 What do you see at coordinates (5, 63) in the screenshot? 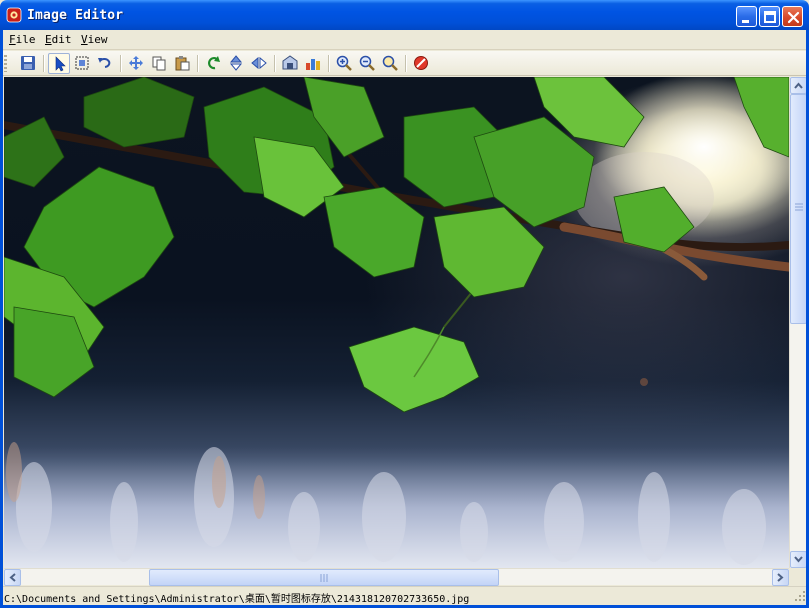
I see `toolbar-grip` at bounding box center [5, 63].